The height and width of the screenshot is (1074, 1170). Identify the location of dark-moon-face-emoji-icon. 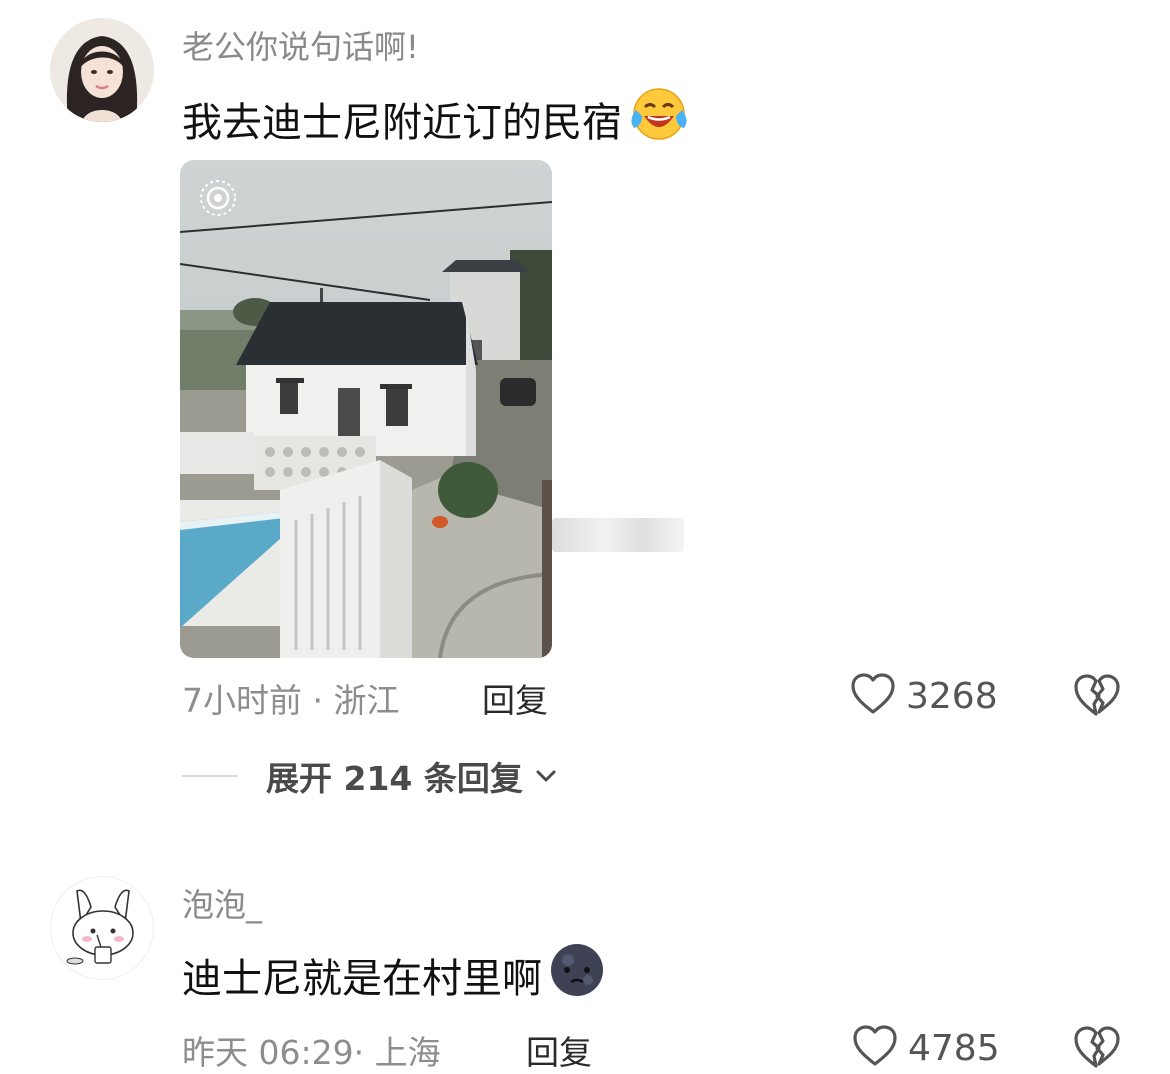
(577, 975).